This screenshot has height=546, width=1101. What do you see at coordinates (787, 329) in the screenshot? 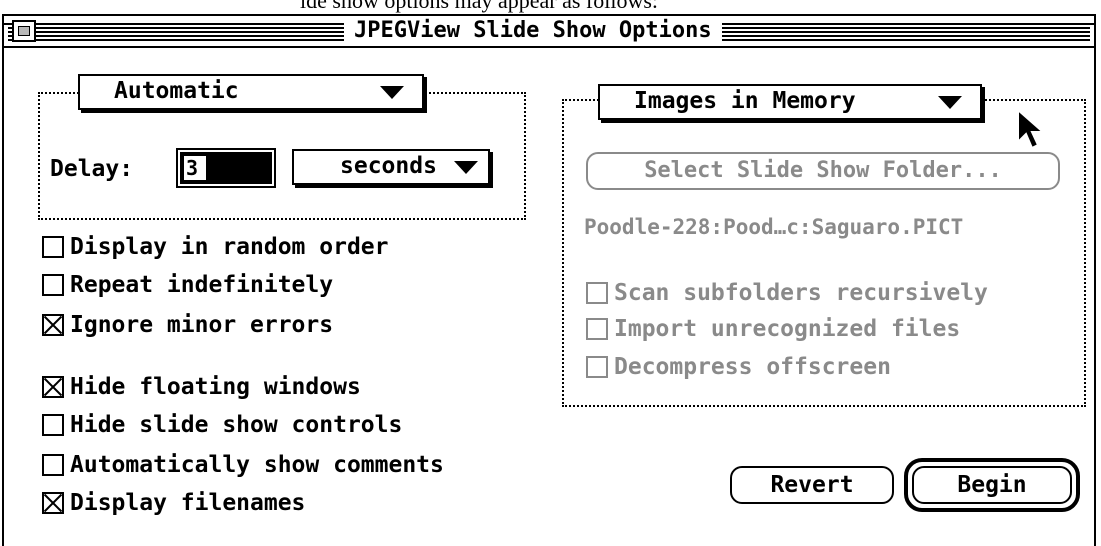
I see `source-checkbox-label: Import unrecognized files` at bounding box center [787, 329].